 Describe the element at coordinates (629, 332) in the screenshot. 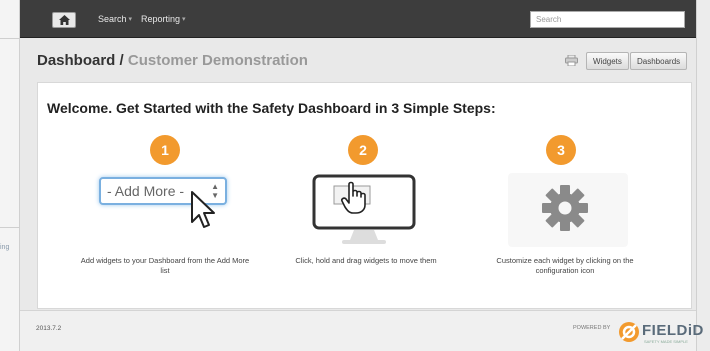

I see `logo-icon` at that location.